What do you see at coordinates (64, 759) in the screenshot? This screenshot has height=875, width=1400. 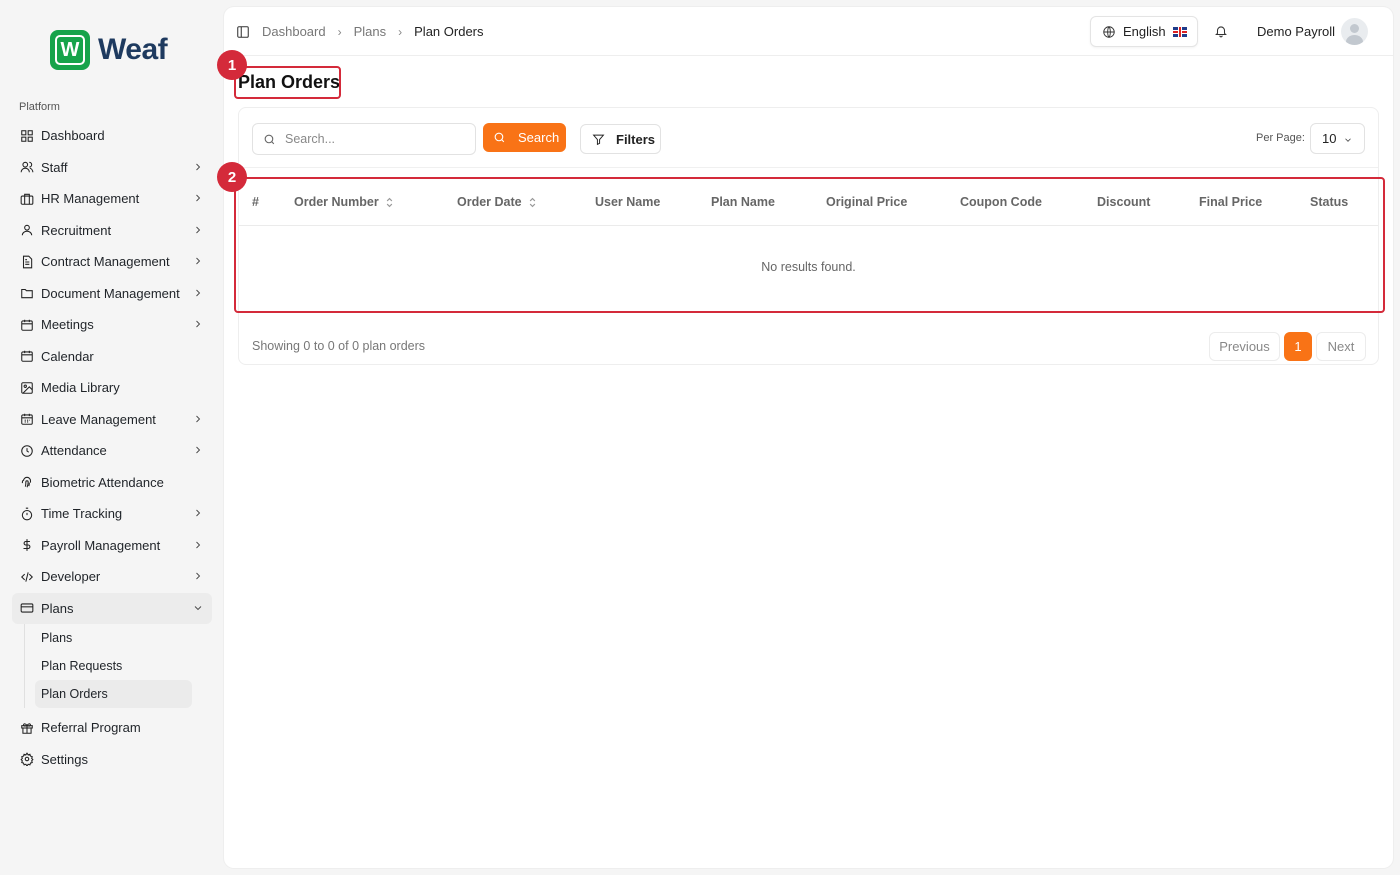 I see `sidebar-item-label: Settings` at bounding box center [64, 759].